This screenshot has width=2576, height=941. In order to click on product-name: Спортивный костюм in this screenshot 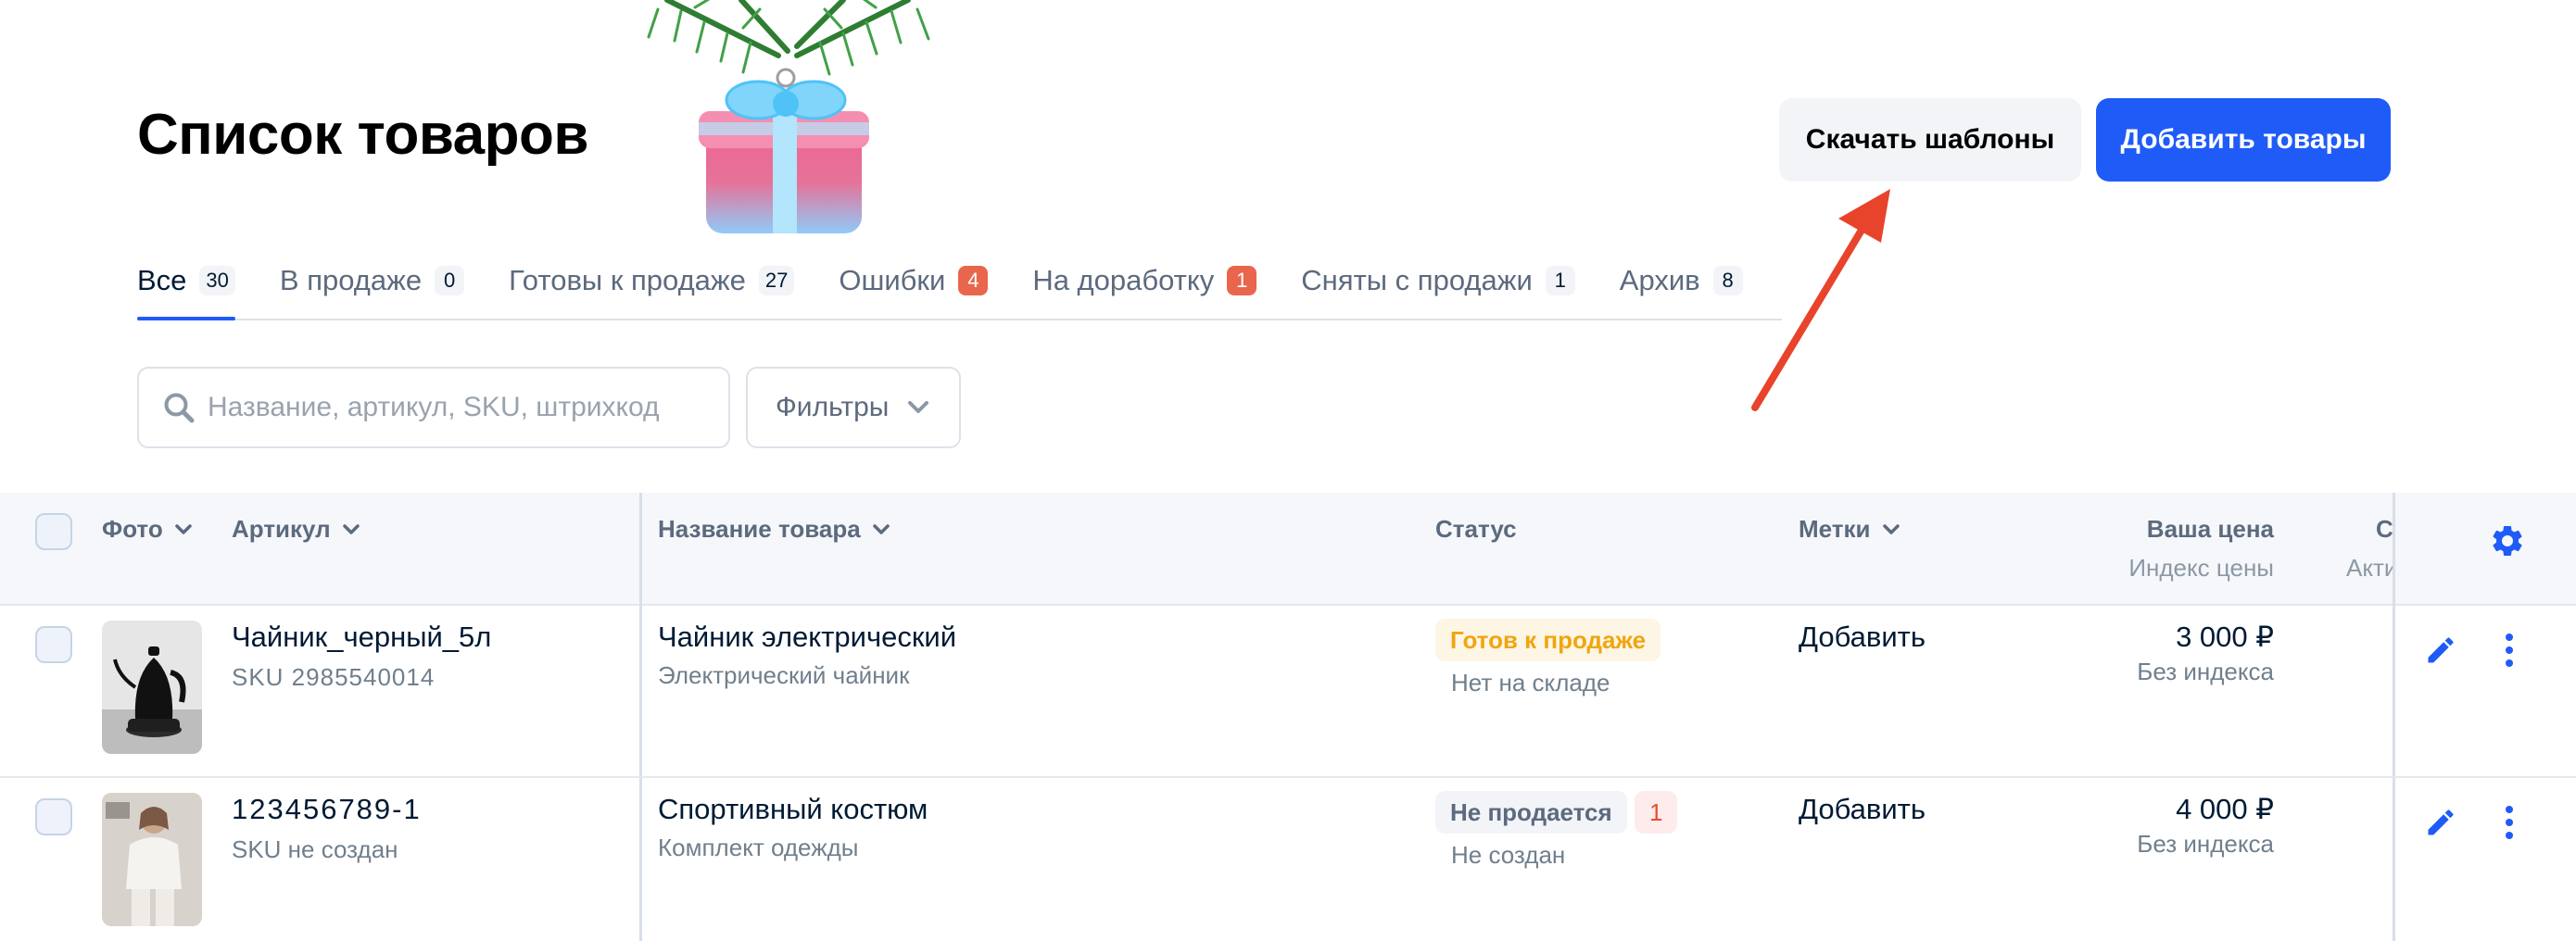, I will do `click(793, 809)`.